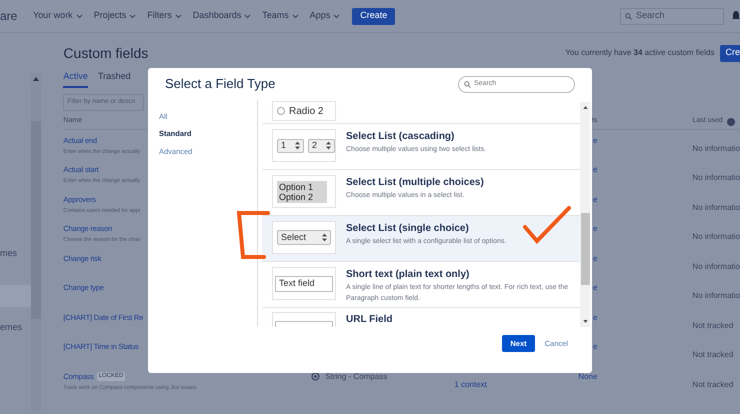 This screenshot has width=740, height=414. I want to click on nav-menu: Filters, so click(164, 16).